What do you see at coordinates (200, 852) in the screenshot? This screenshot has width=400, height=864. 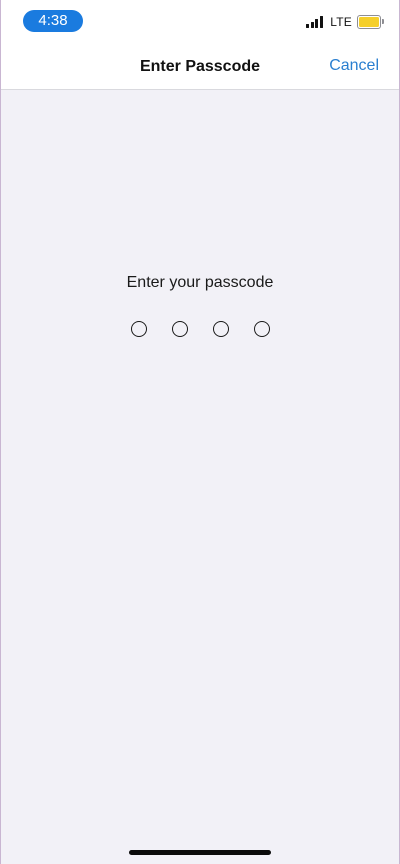 I see `home-indicator` at bounding box center [200, 852].